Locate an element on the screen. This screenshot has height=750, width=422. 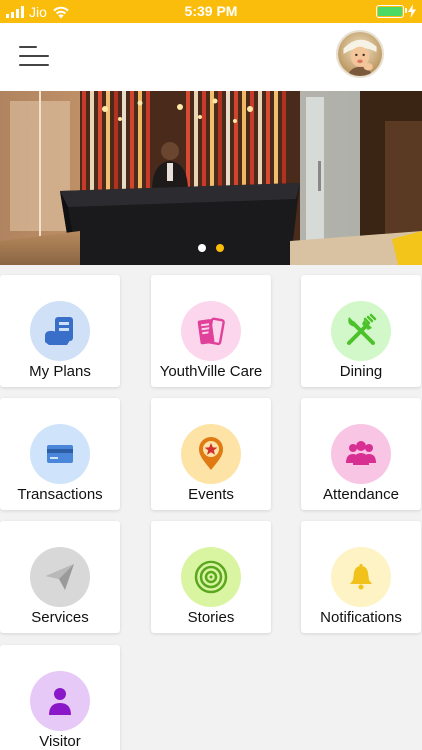
menu-card-dining: Dining is located at coordinates (361, 331).